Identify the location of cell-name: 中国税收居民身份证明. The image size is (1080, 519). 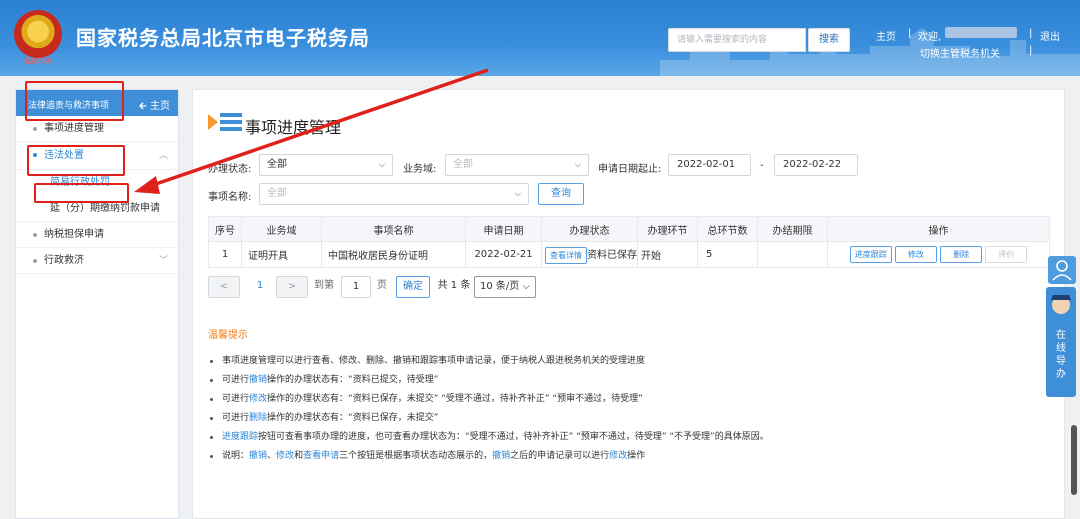
(393, 254).